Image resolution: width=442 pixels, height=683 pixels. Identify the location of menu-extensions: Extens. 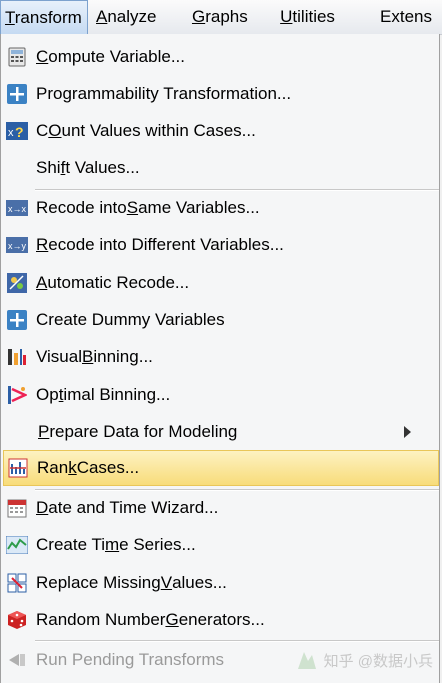
(407, 17).